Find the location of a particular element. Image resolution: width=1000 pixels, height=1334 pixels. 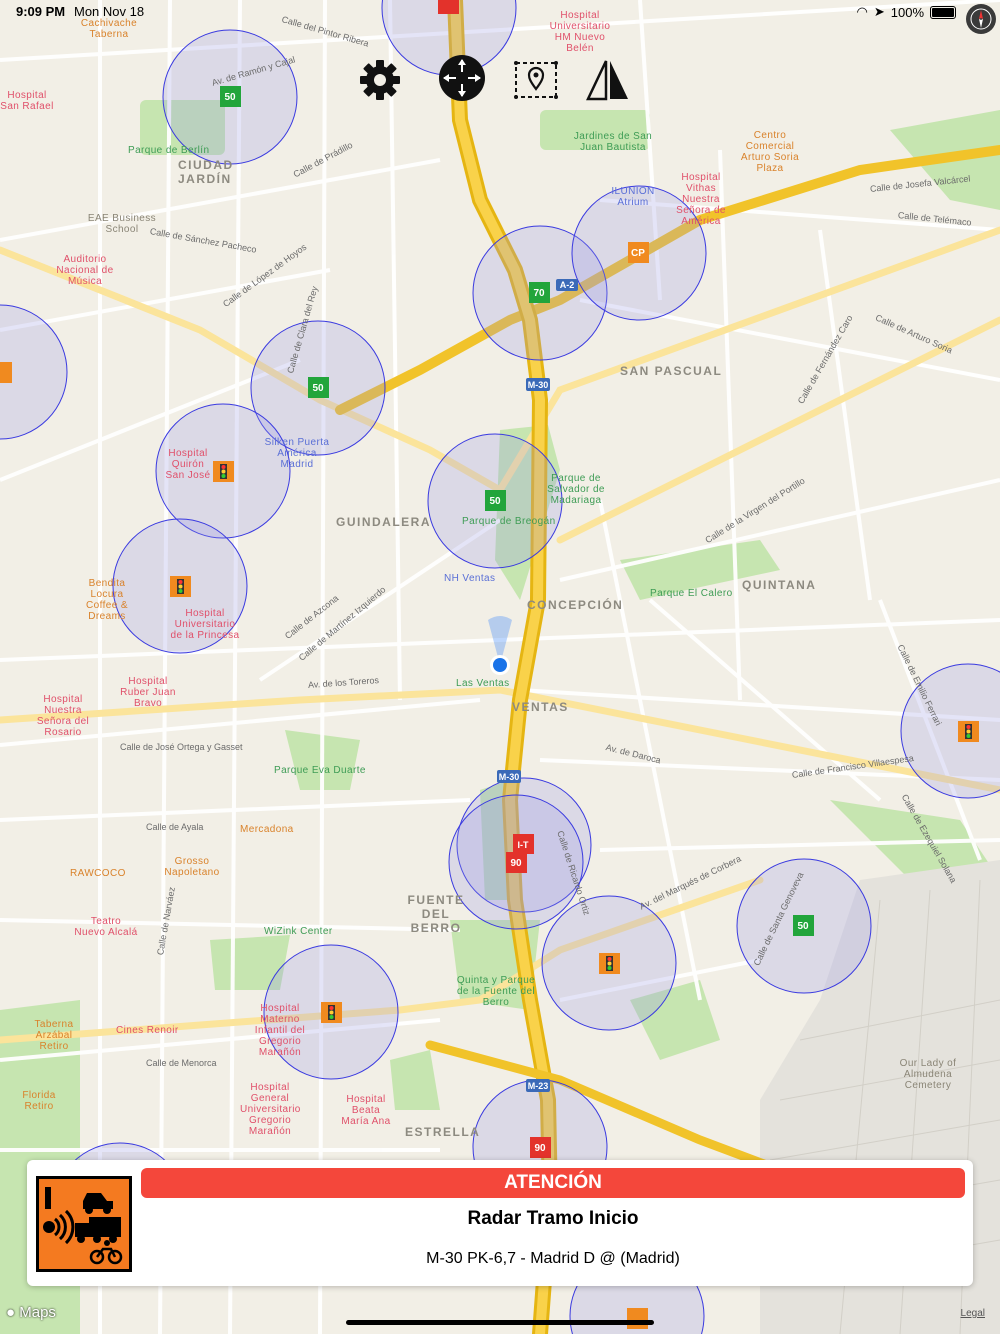

alert-subtitle: M-30 PK-6,7 - Madrid D @ (Madrid) is located at coordinates (553, 1258).